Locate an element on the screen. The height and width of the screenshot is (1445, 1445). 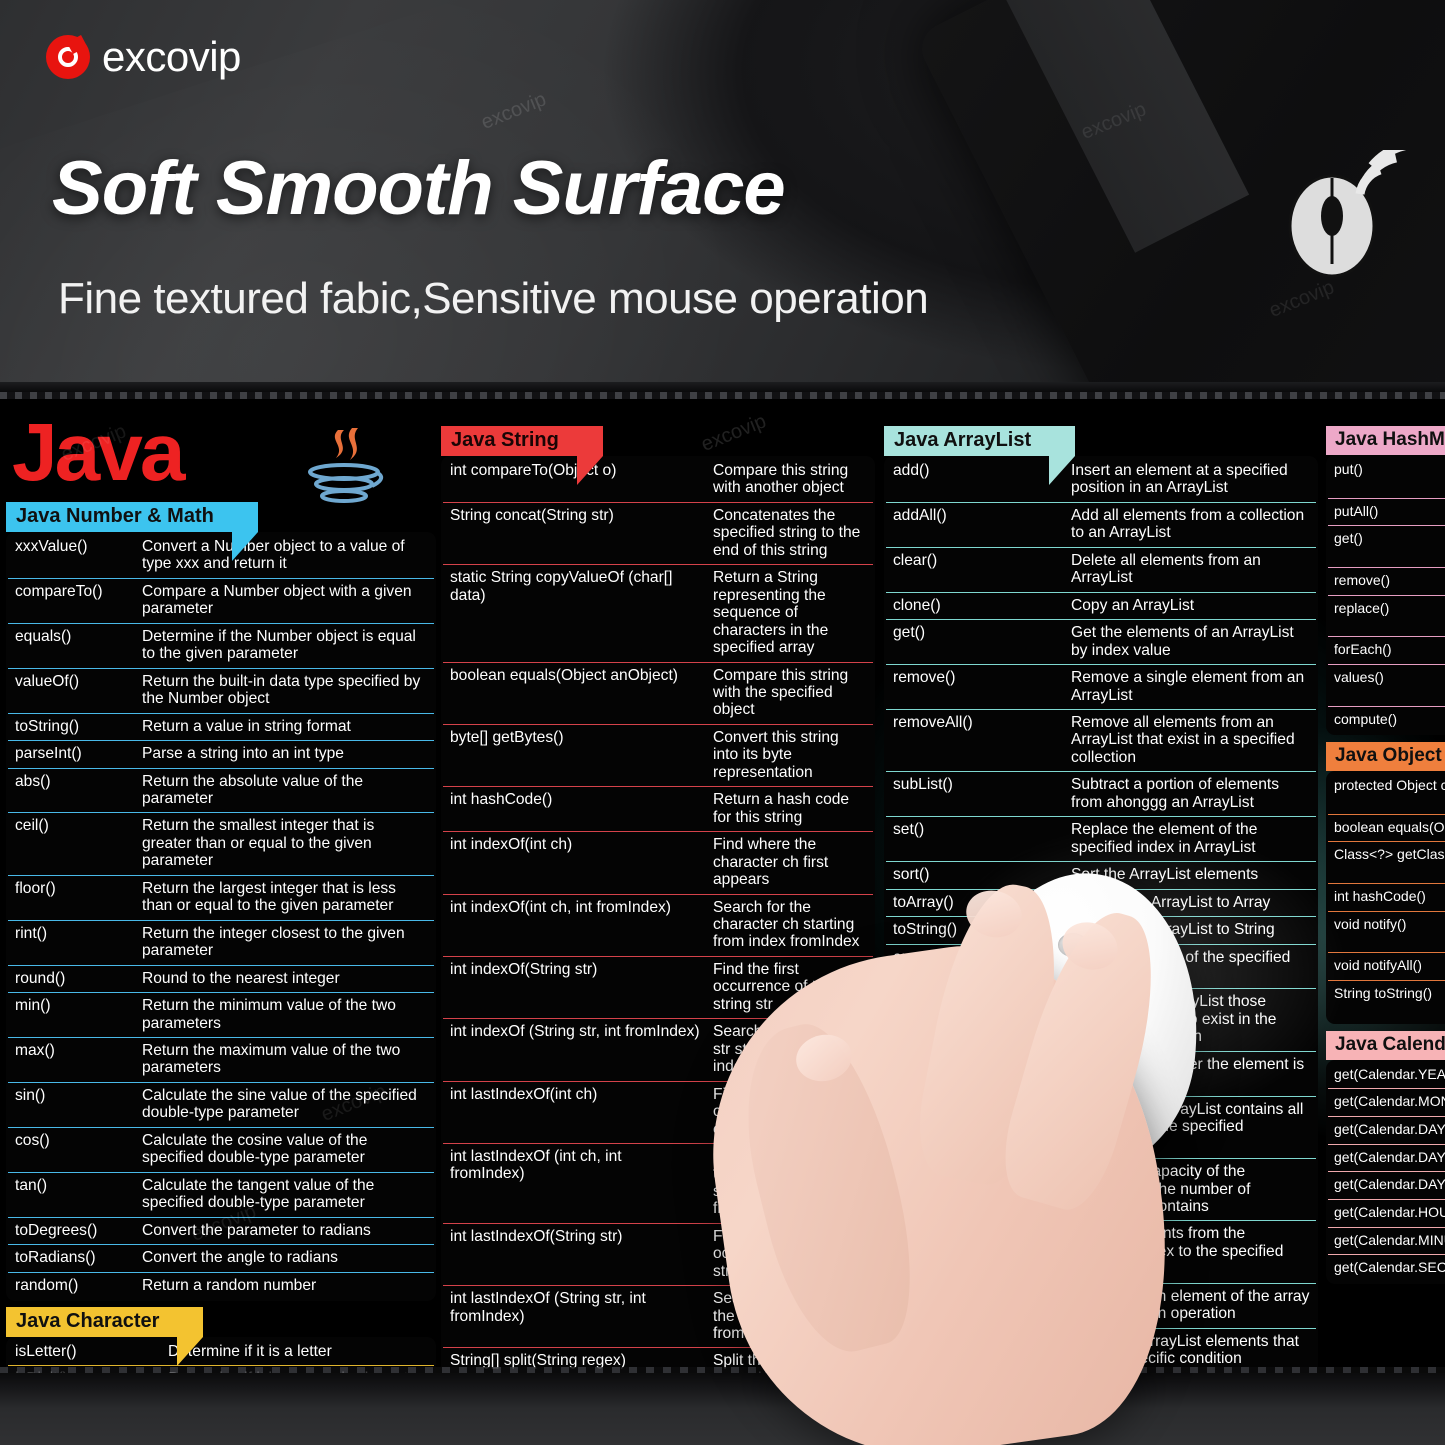
table-row: protected Object clone() is located at coordinates (1386, 793).